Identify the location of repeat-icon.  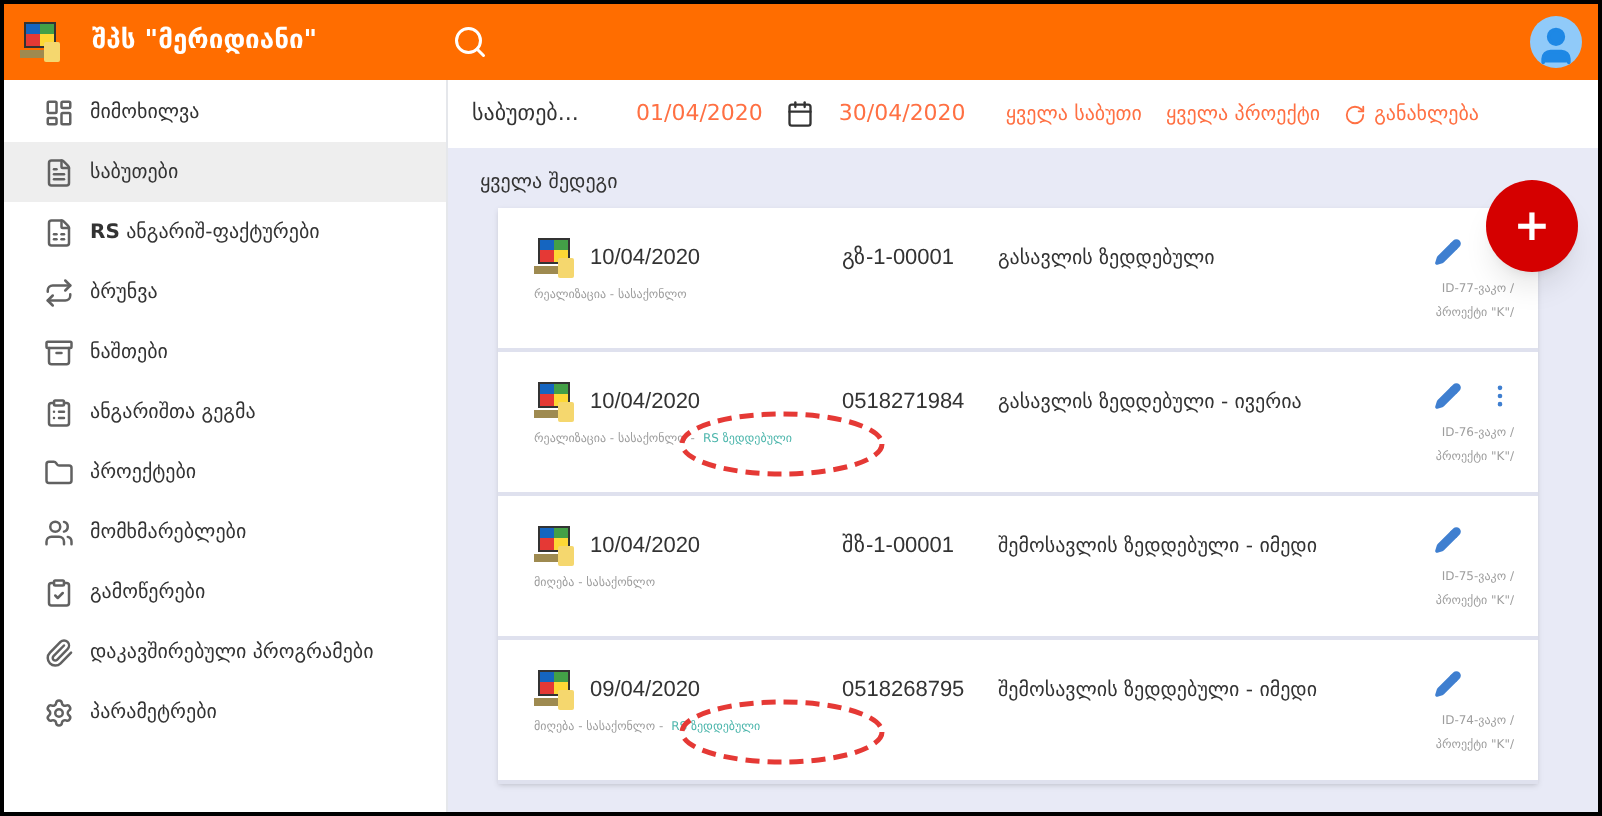
(59, 292).